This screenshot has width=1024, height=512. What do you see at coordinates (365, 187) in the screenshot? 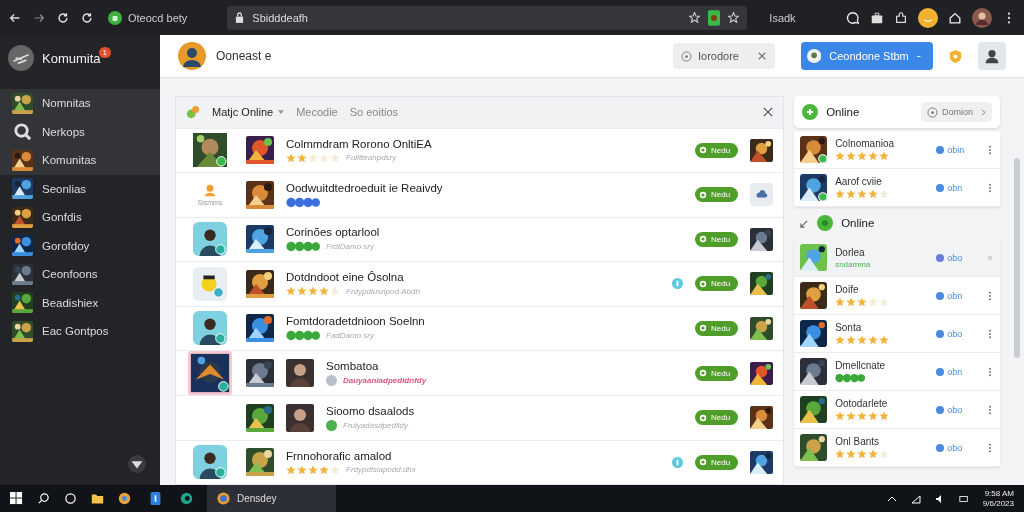
I see `game-title: Oodwuitdtedroeduit ie Reaivdy` at bounding box center [365, 187].